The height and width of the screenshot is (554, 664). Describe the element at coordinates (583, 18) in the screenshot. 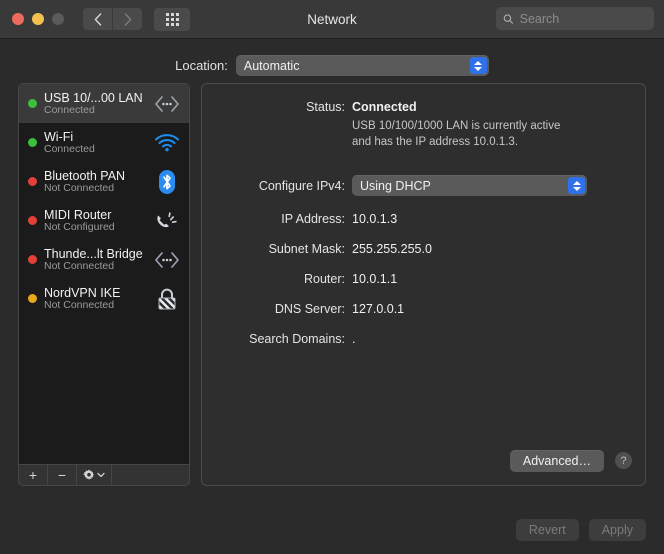

I see `search-input` at that location.